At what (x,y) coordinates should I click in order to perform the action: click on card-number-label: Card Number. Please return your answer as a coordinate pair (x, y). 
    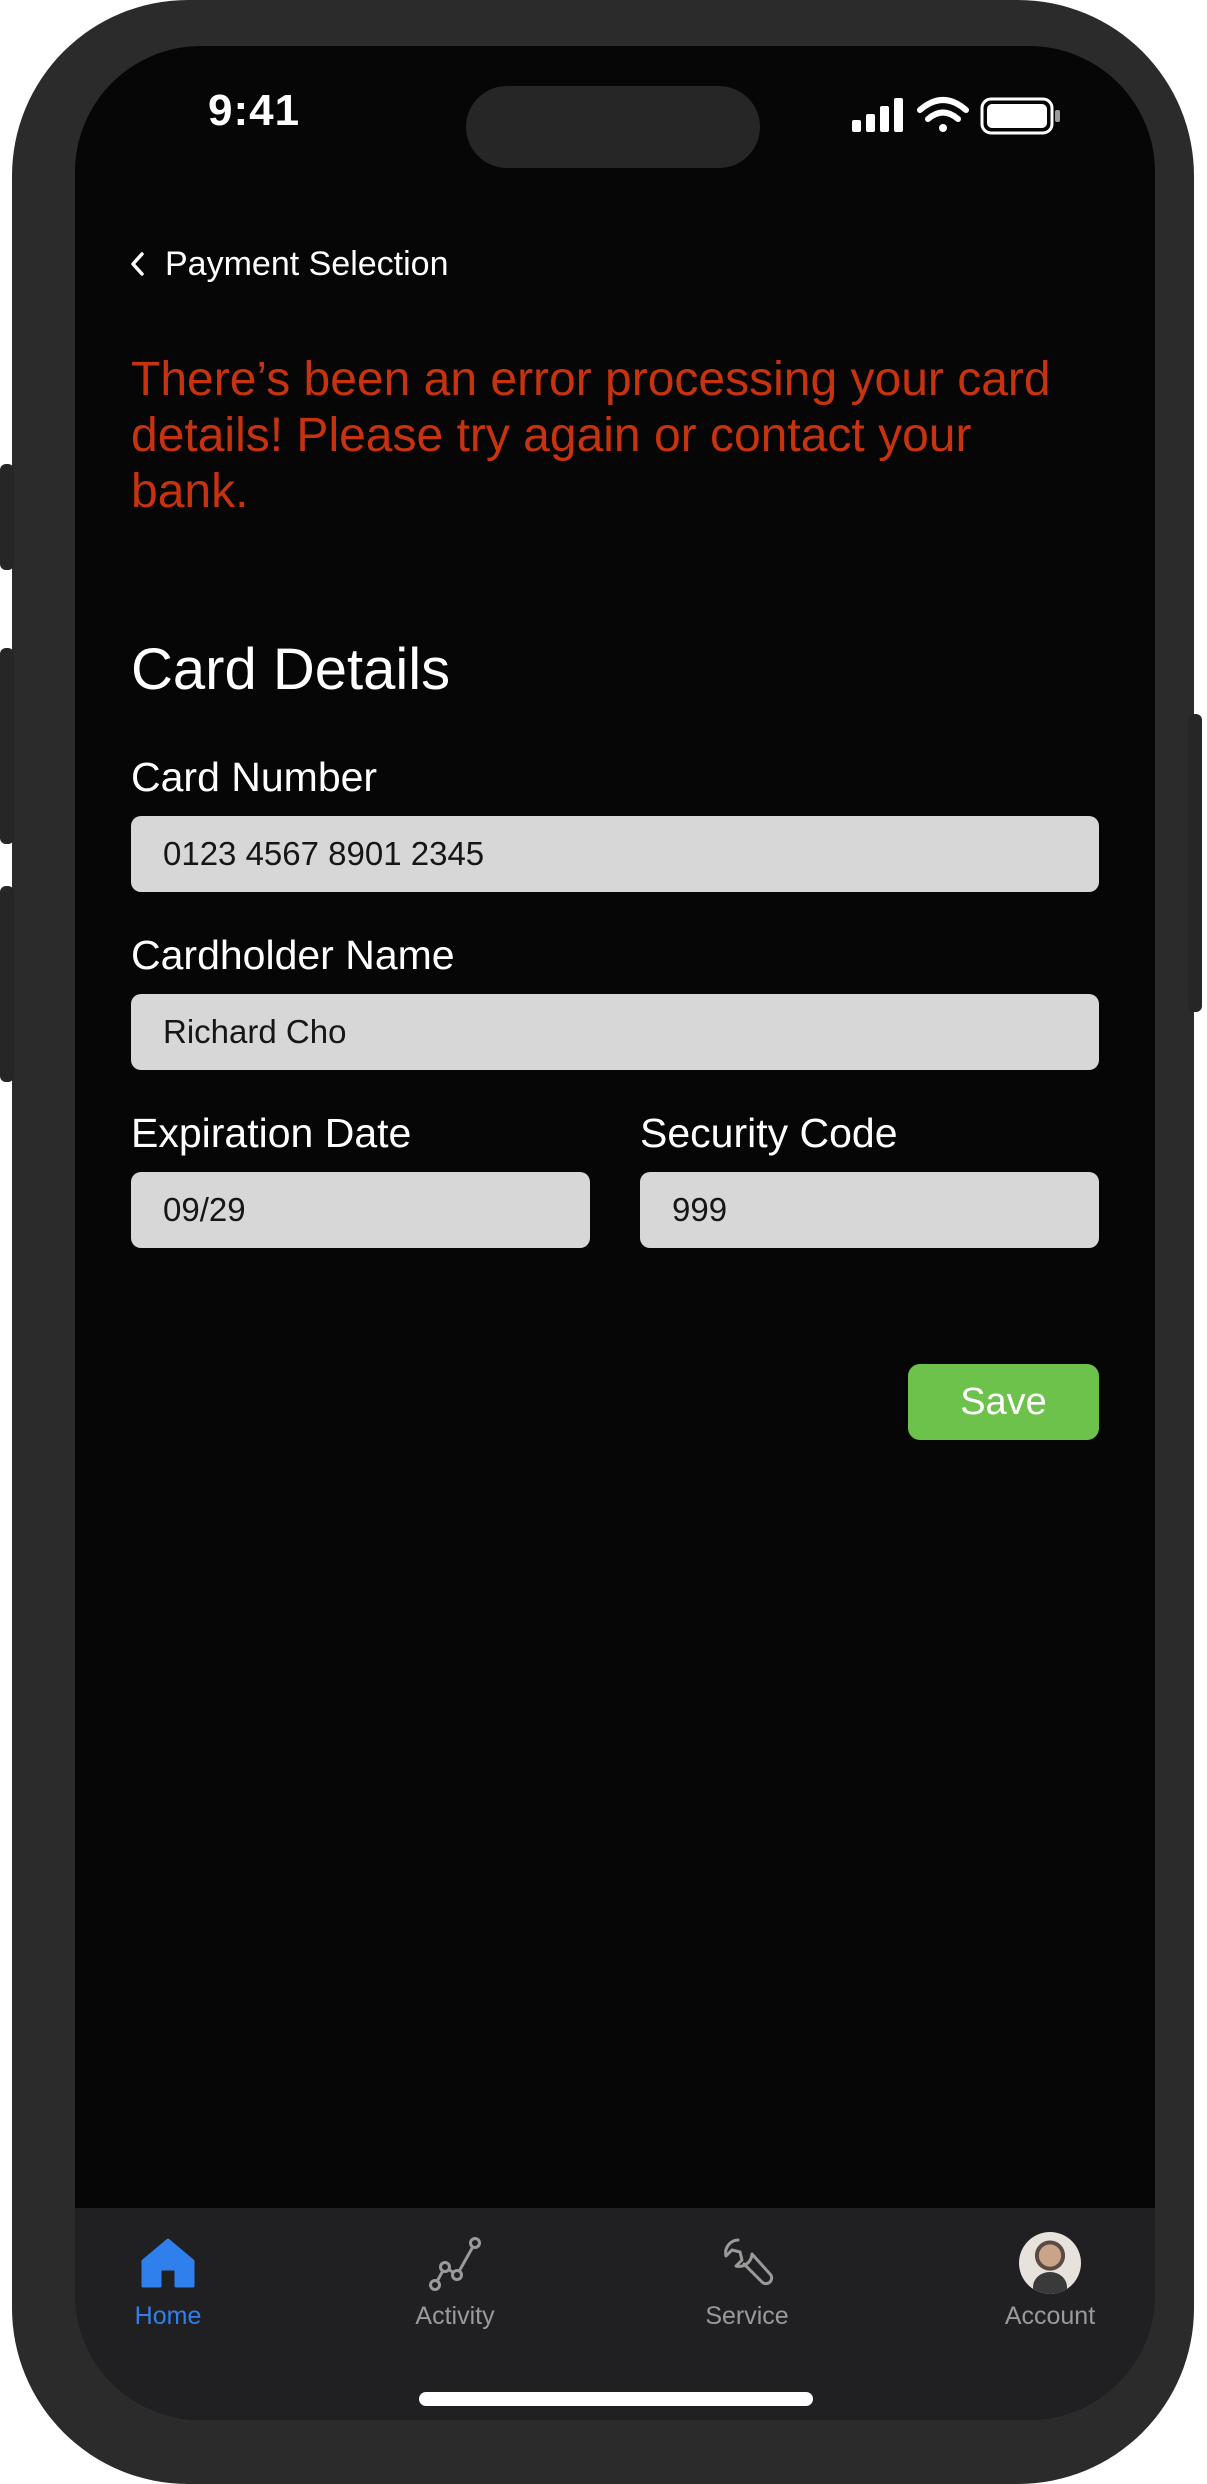
    Looking at the image, I should click on (254, 777).